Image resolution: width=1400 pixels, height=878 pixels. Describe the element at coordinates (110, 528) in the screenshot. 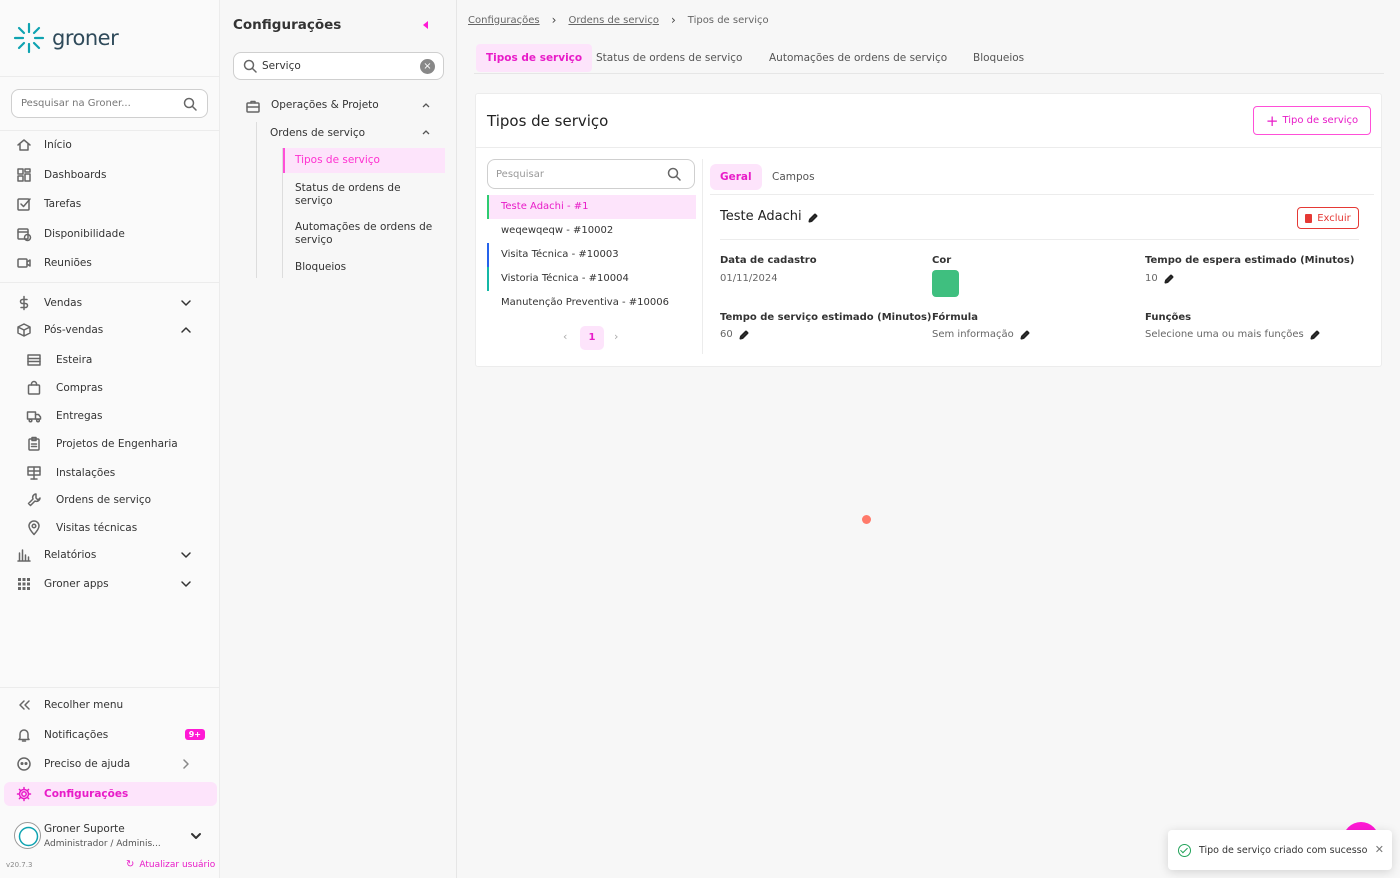

I see `nav-visitas-tecnicas: Visitas técnicas` at that location.